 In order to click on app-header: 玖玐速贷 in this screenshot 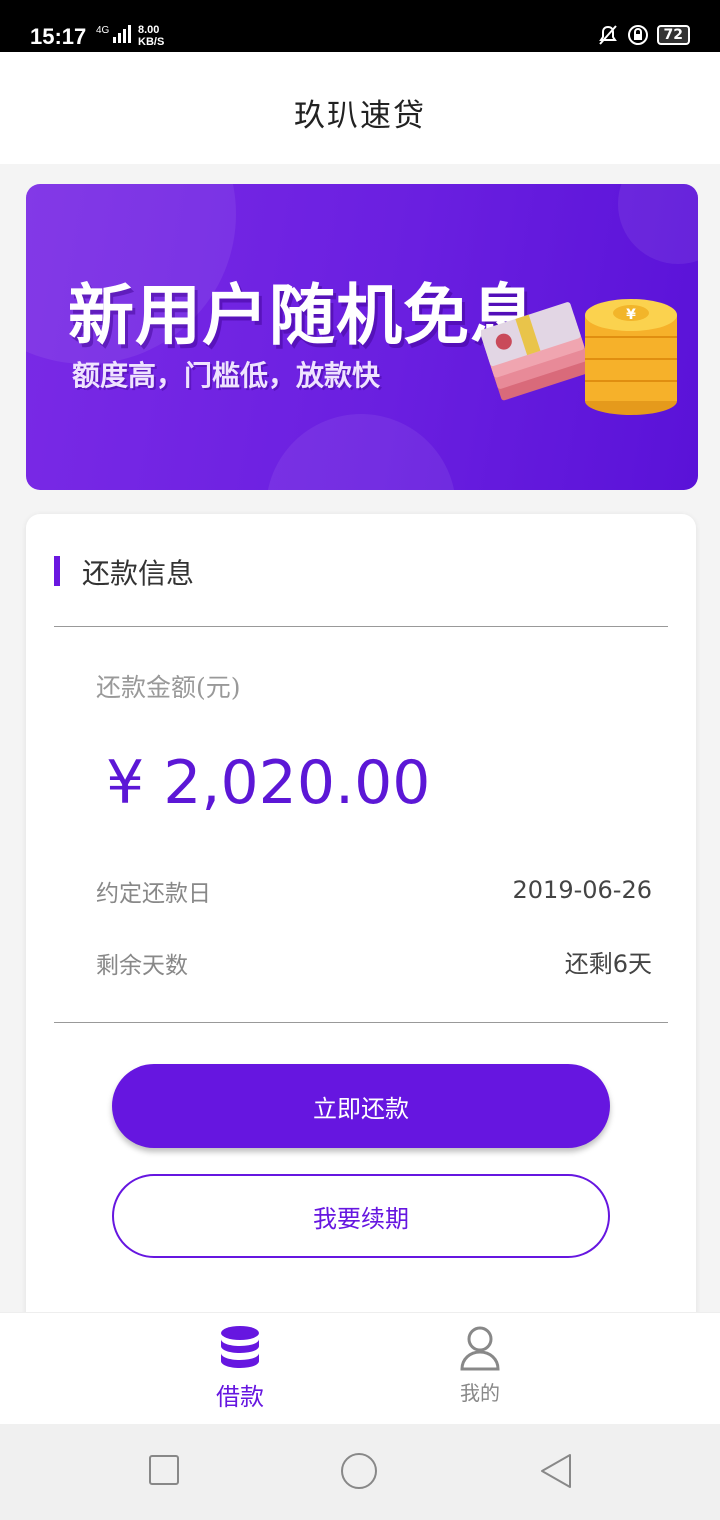, I will do `click(360, 108)`.